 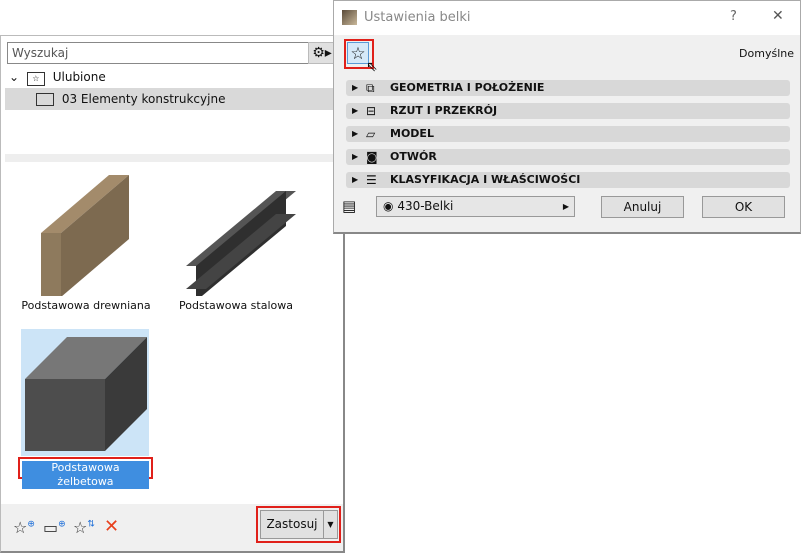 What do you see at coordinates (236, 305) in the screenshot?
I see `favorite-label: Podstawowa stalowa` at bounding box center [236, 305].